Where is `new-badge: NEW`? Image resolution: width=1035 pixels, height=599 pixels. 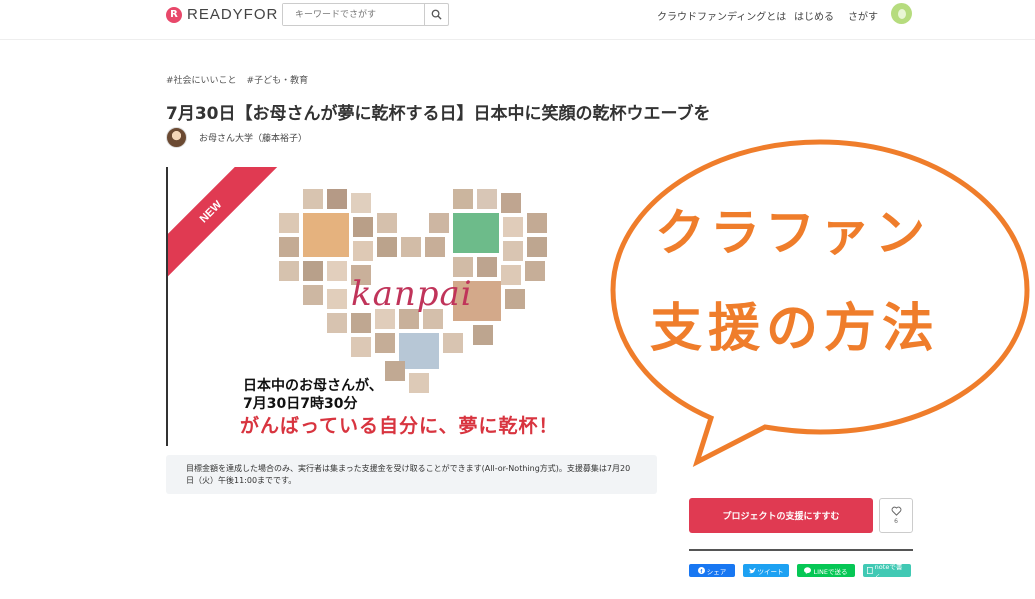 new-badge: NEW is located at coordinates (225, 225).